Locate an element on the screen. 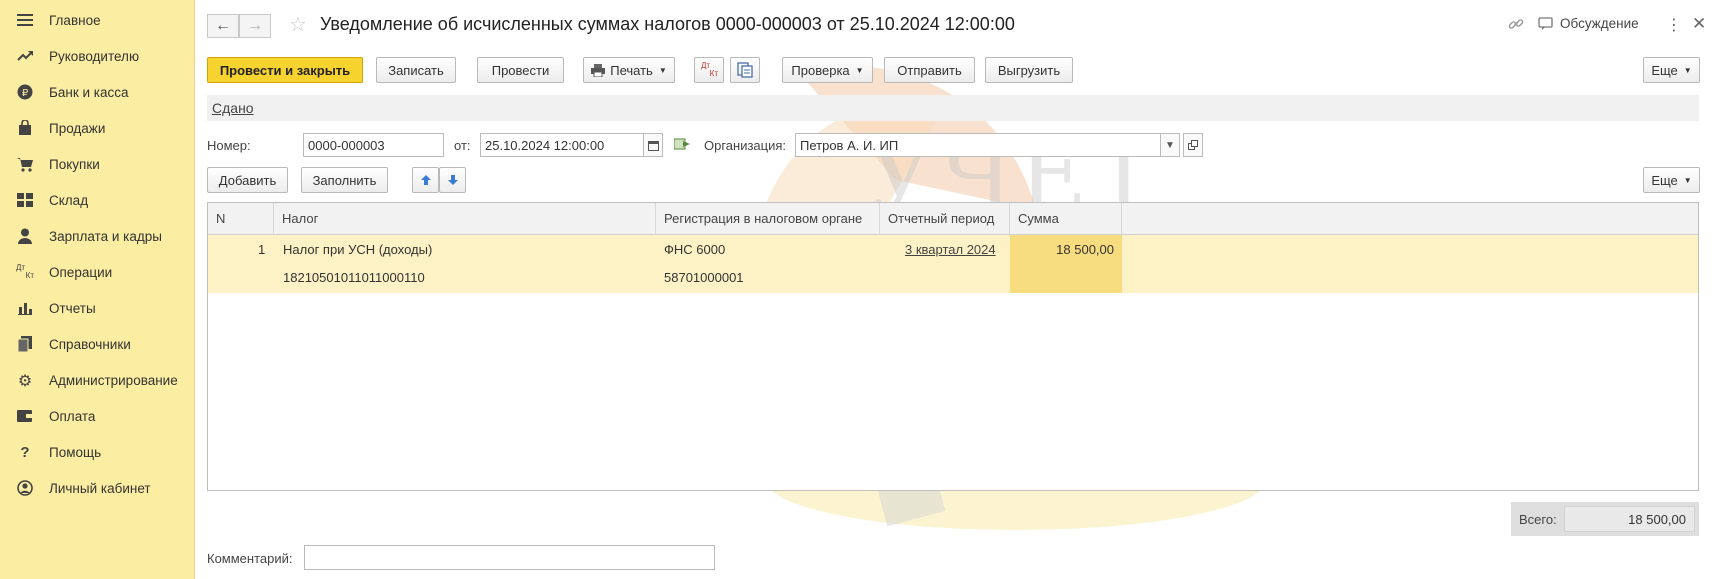  cell-n: 1 is located at coordinates (262, 249).